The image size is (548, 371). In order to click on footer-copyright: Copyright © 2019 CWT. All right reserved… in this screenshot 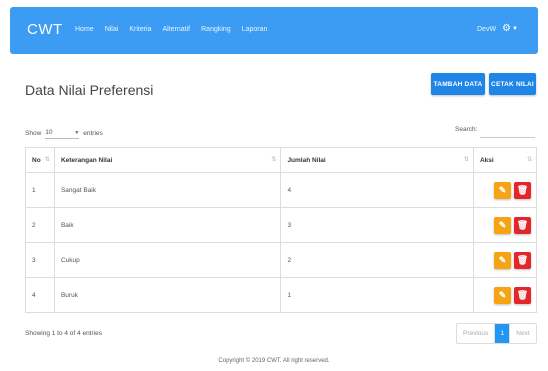, I will do `click(274, 361)`.